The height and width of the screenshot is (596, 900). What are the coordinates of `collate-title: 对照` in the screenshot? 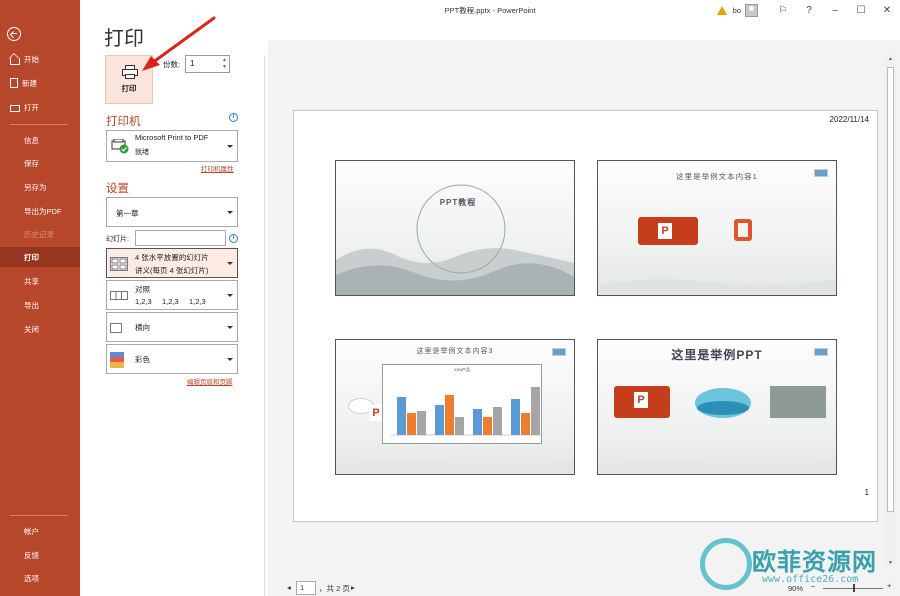 It's located at (142, 289).